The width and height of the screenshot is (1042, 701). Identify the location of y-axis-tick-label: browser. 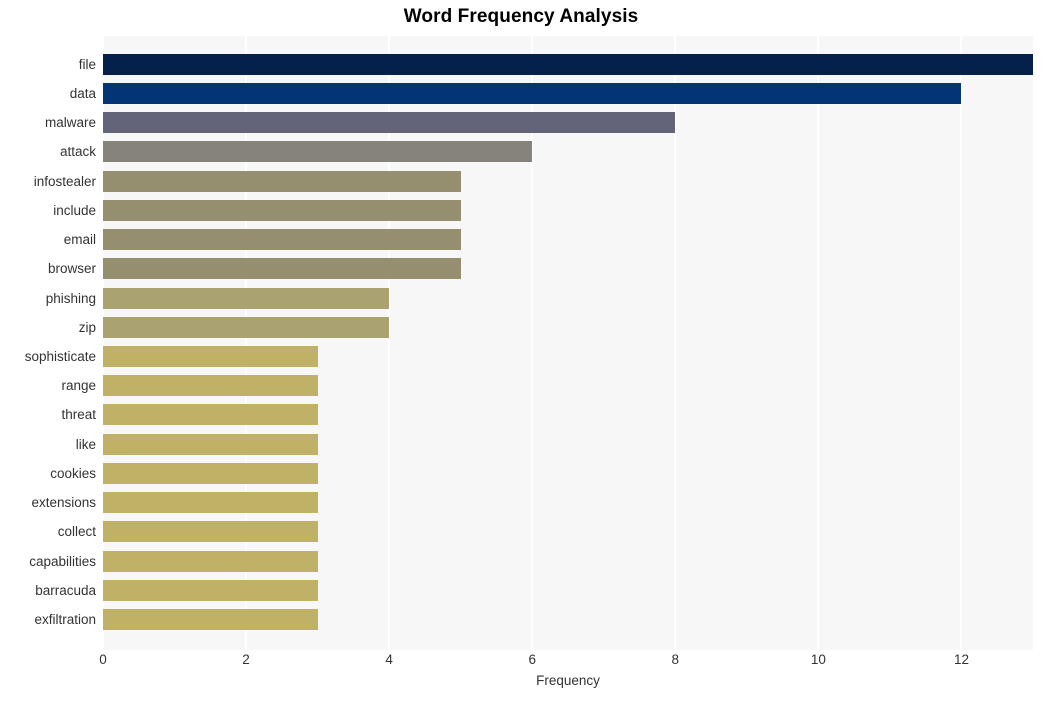
(71, 269).